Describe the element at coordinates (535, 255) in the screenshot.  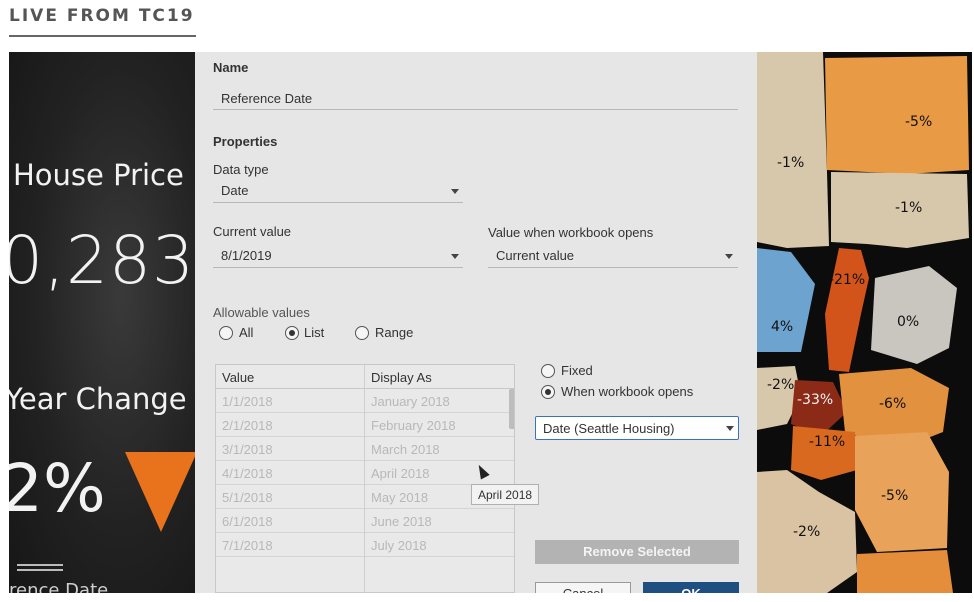
I see `workbook-opens-dropdown: Current value` at that location.